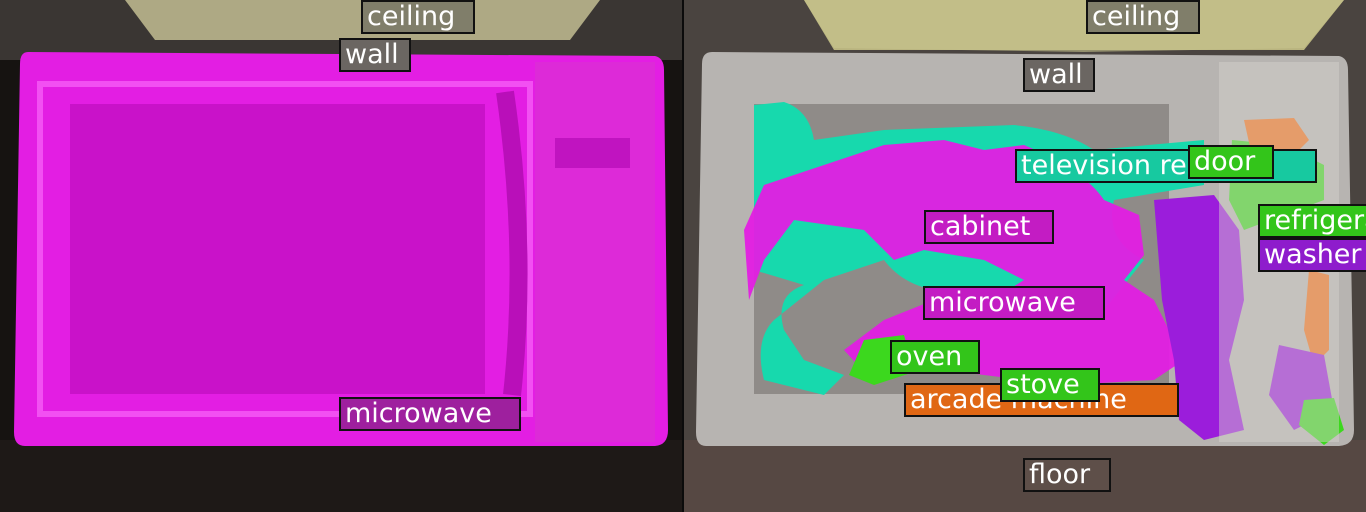 The height and width of the screenshot is (512, 1366). Describe the element at coordinates (1050, 385) in the screenshot. I see `label-stove: stove` at that location.